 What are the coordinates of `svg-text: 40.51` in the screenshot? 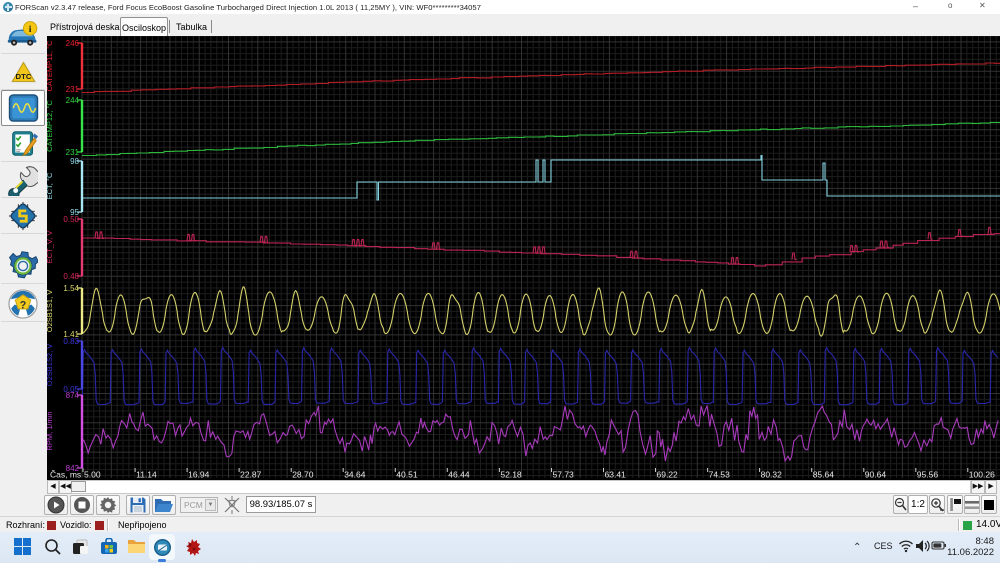 It's located at (407, 475).